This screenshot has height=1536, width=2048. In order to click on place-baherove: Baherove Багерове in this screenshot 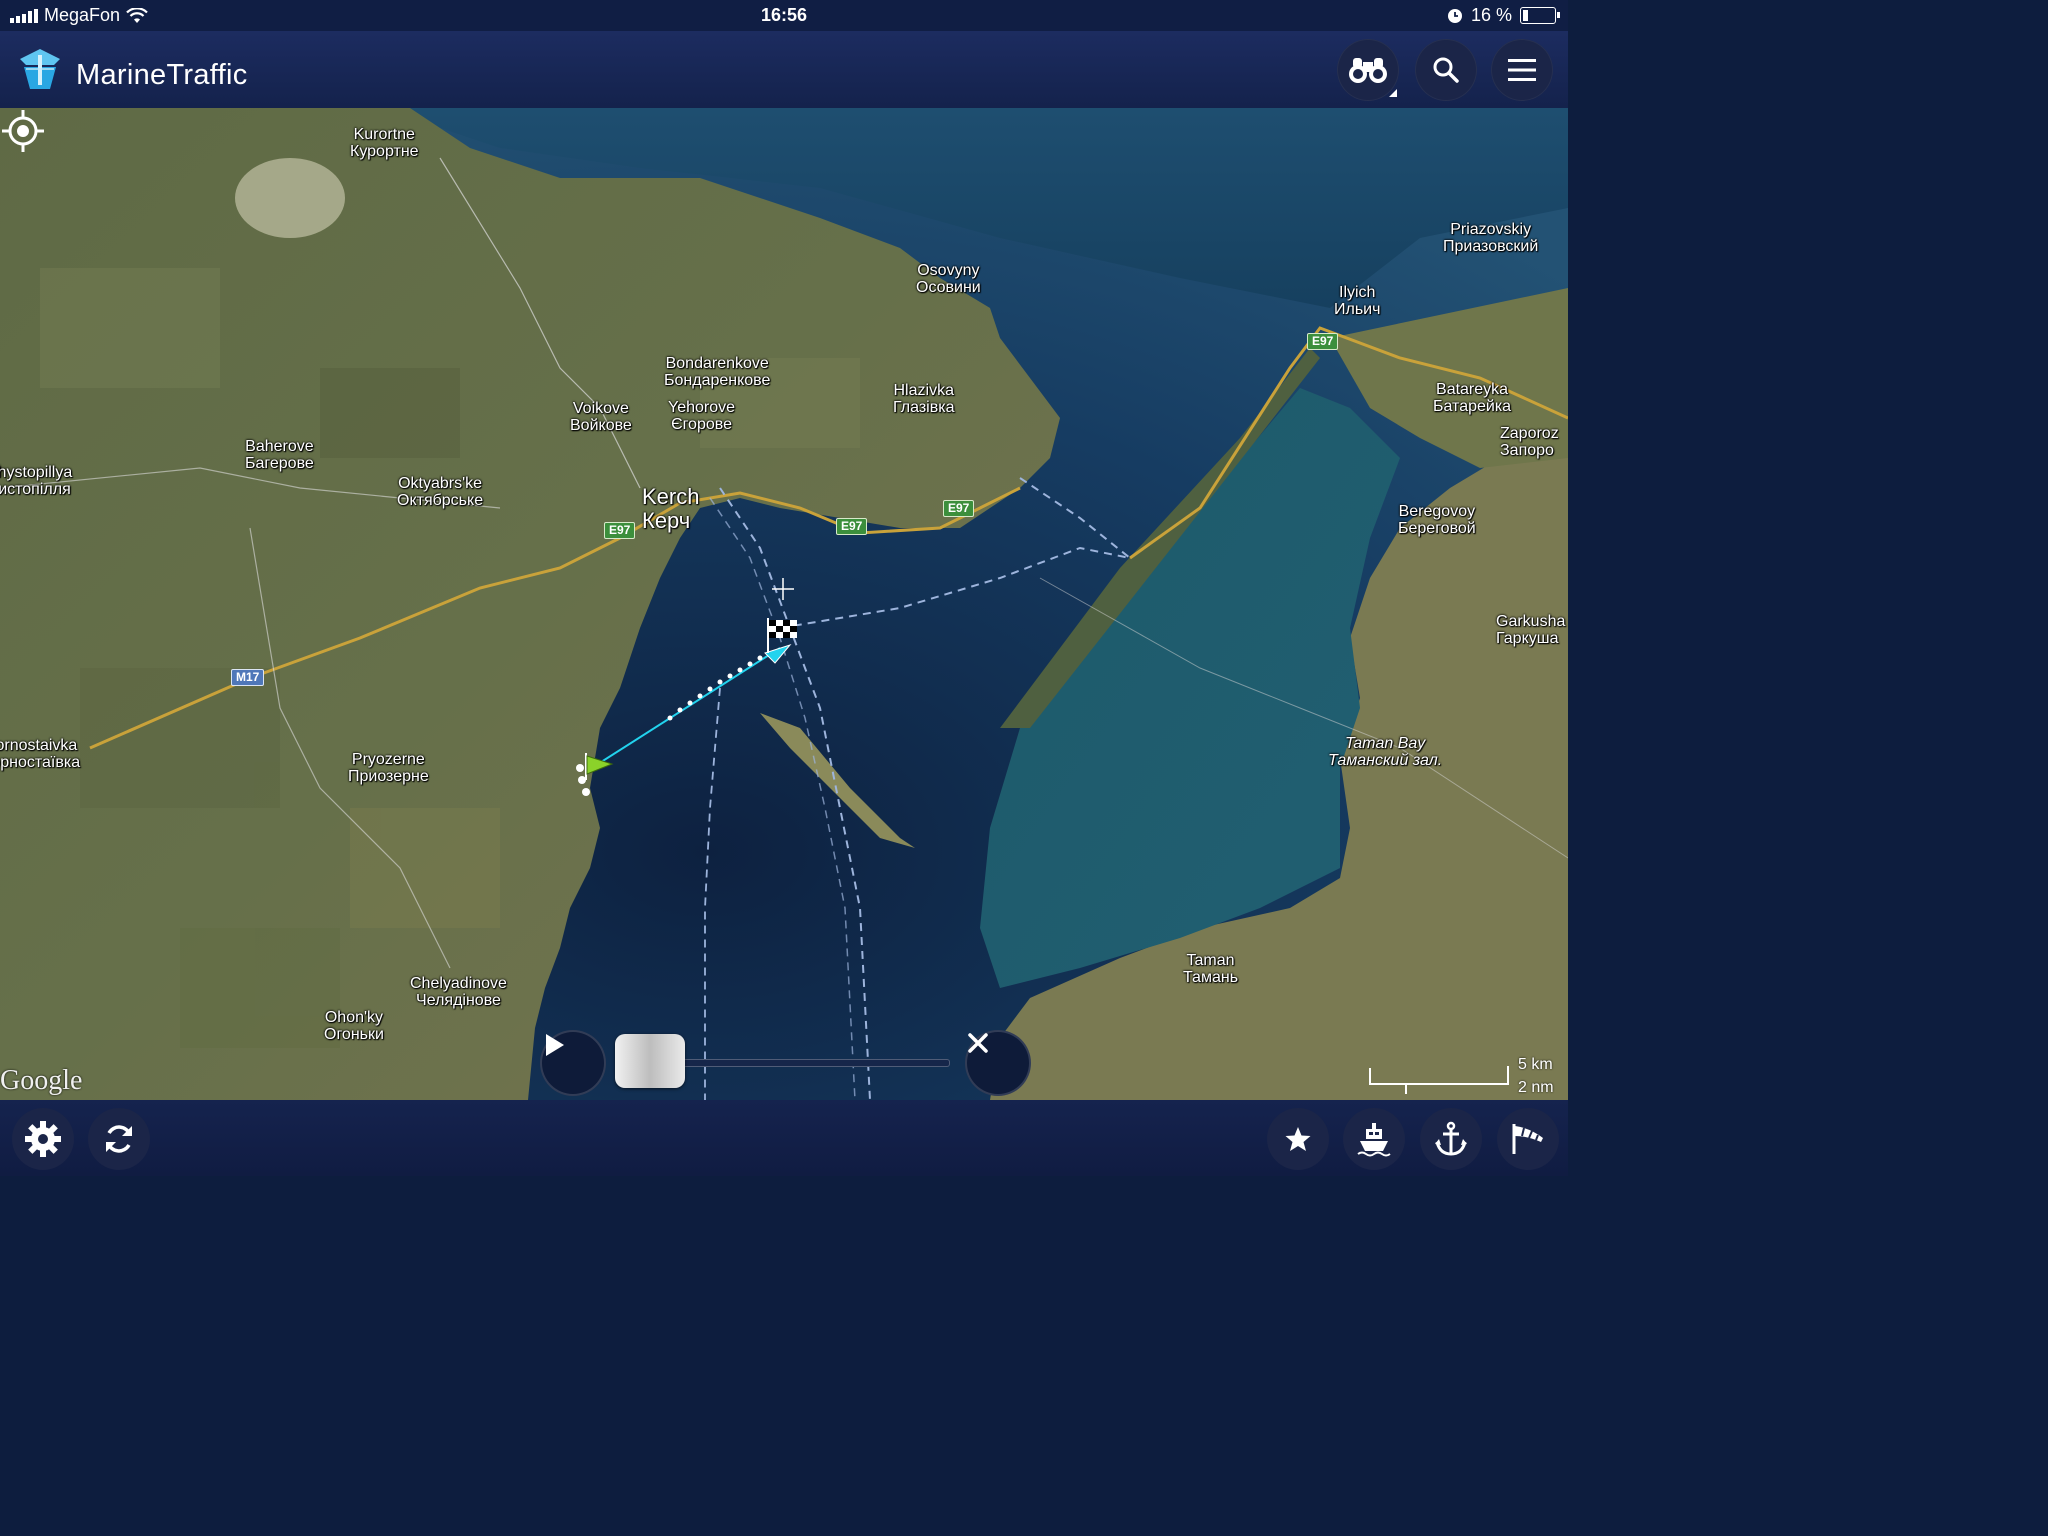, I will do `click(279, 455)`.